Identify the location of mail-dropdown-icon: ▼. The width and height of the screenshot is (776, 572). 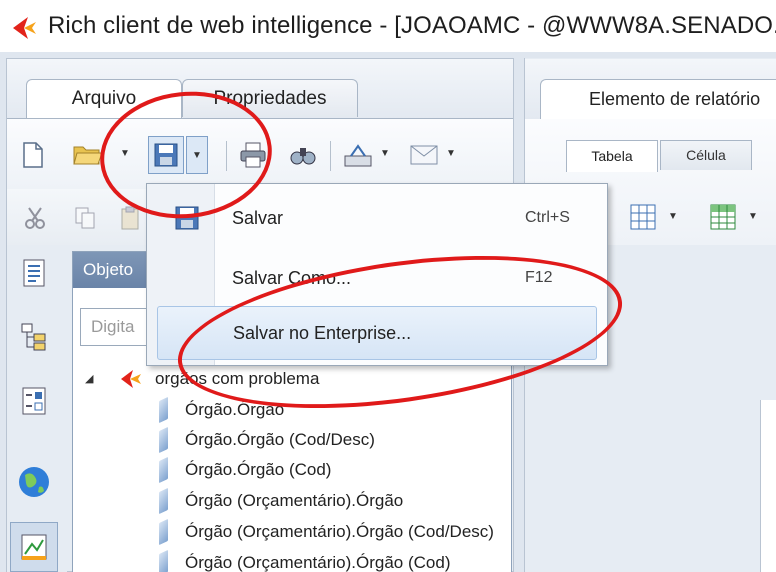
(451, 153).